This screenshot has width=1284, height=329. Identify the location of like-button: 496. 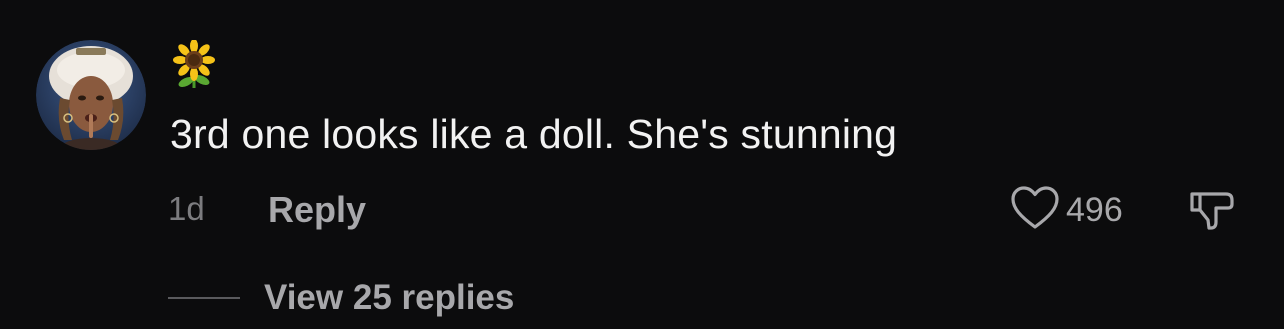
(1066, 210).